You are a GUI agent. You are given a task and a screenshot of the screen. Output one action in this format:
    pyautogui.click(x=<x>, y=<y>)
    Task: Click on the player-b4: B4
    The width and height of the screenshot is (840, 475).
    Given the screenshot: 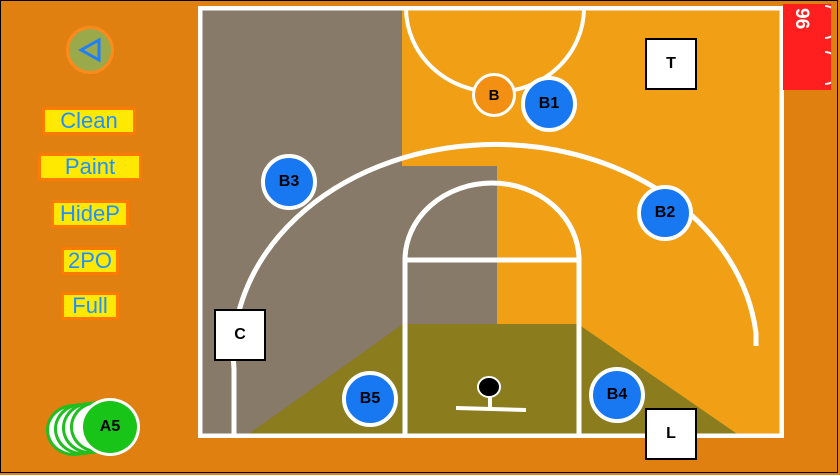 What is the action you would take?
    pyautogui.click(x=617, y=395)
    